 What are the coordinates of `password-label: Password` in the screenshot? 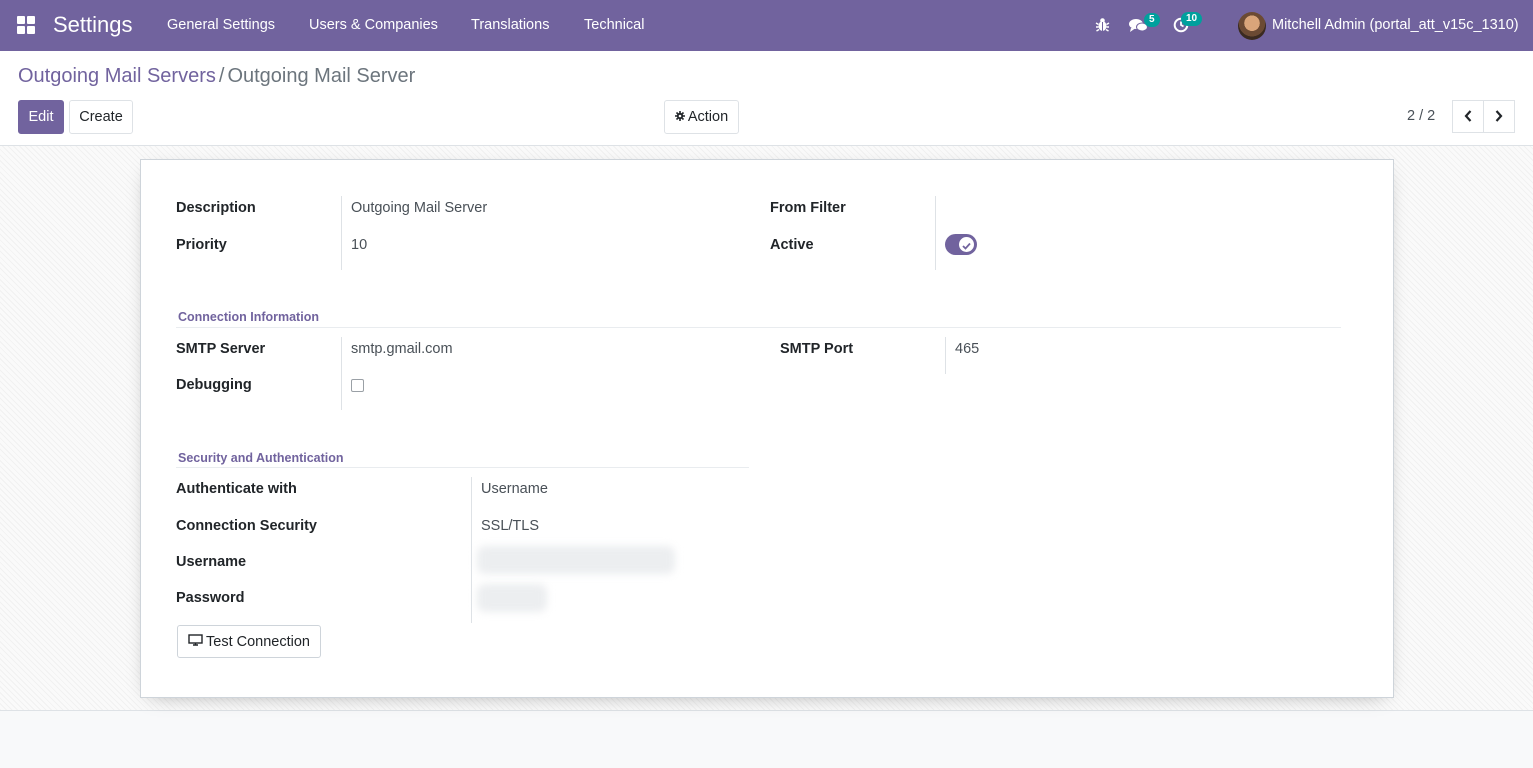 It's located at (210, 598).